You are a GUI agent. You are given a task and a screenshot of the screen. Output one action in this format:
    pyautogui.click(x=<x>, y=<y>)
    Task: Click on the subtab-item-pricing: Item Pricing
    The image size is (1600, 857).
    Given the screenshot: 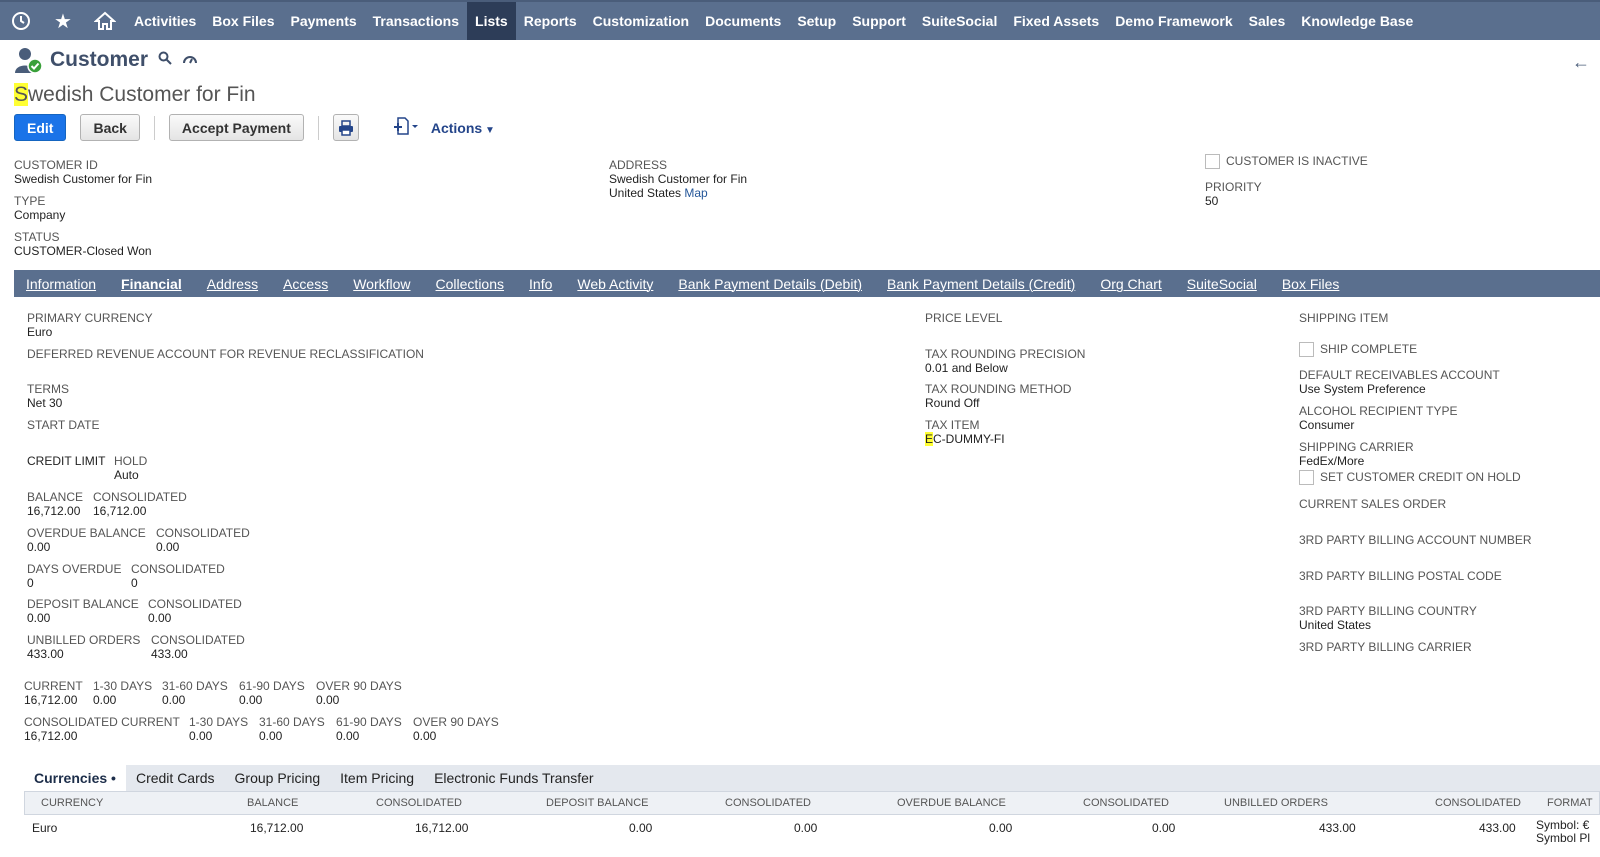 What is the action you would take?
    pyautogui.click(x=377, y=778)
    